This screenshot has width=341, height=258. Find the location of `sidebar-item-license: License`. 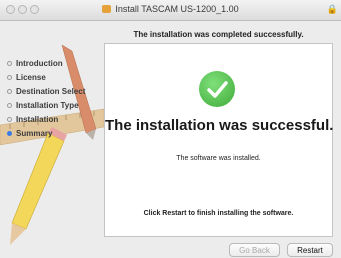

sidebar-item-license: License is located at coordinates (26, 77).